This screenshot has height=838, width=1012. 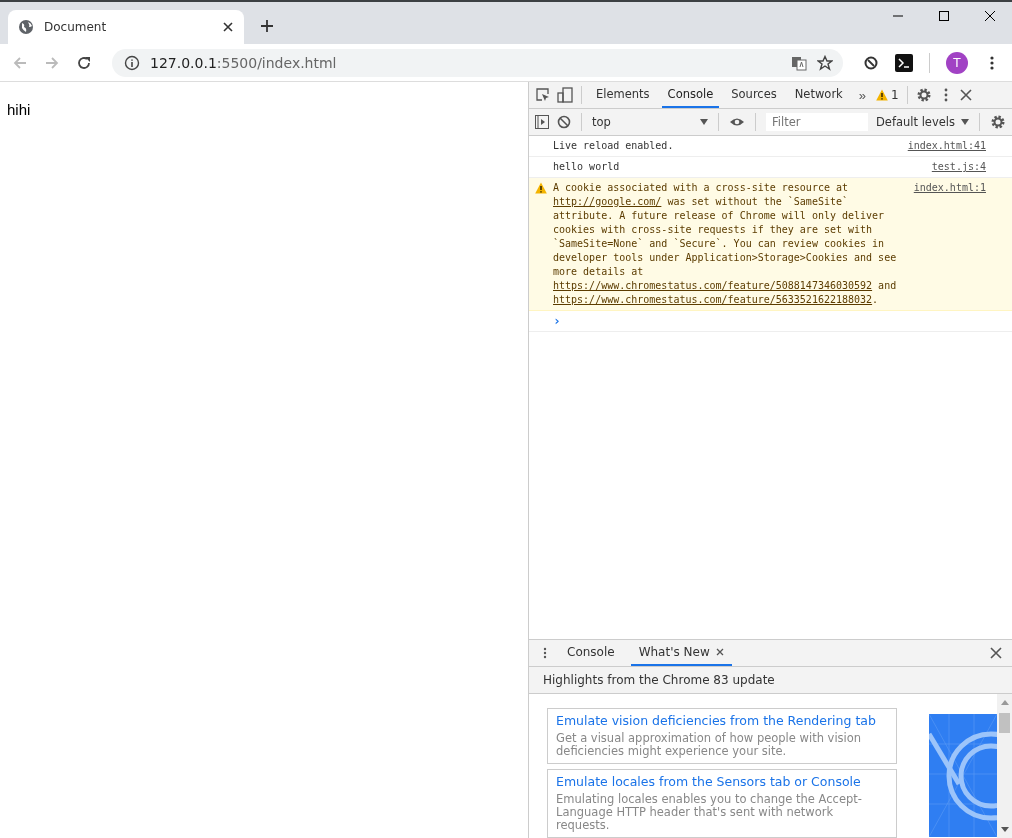 What do you see at coordinates (76, 27) in the screenshot?
I see `tab-title: Document` at bounding box center [76, 27].